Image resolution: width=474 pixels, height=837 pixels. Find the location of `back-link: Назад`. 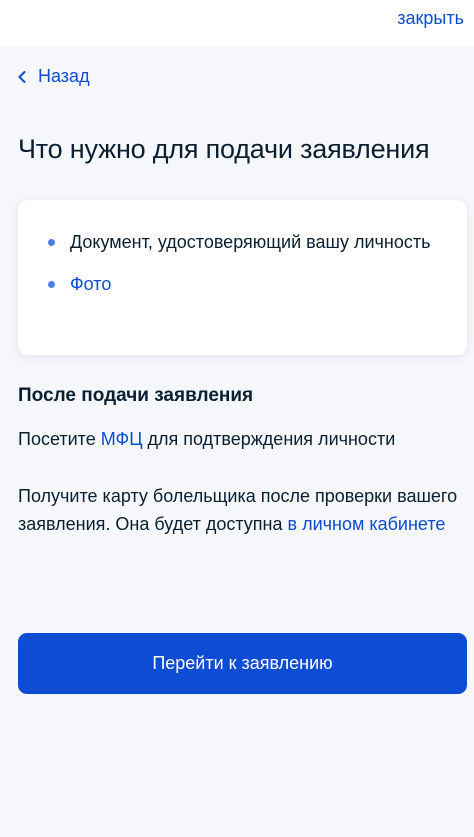

back-link: Назад is located at coordinates (54, 76).